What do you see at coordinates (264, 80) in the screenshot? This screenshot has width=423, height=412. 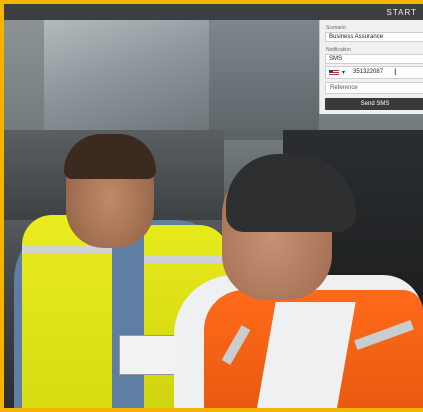 I see `background-pillar` at bounding box center [264, 80].